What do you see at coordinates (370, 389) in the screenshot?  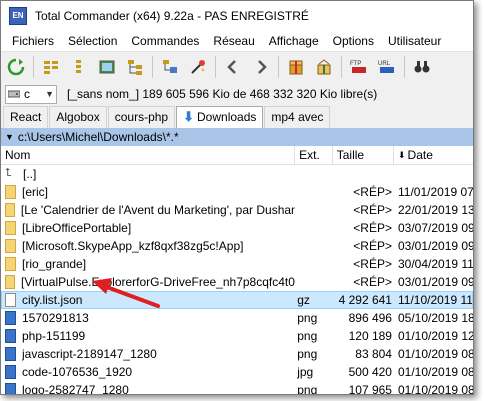 I see `file-size: 107 965` at bounding box center [370, 389].